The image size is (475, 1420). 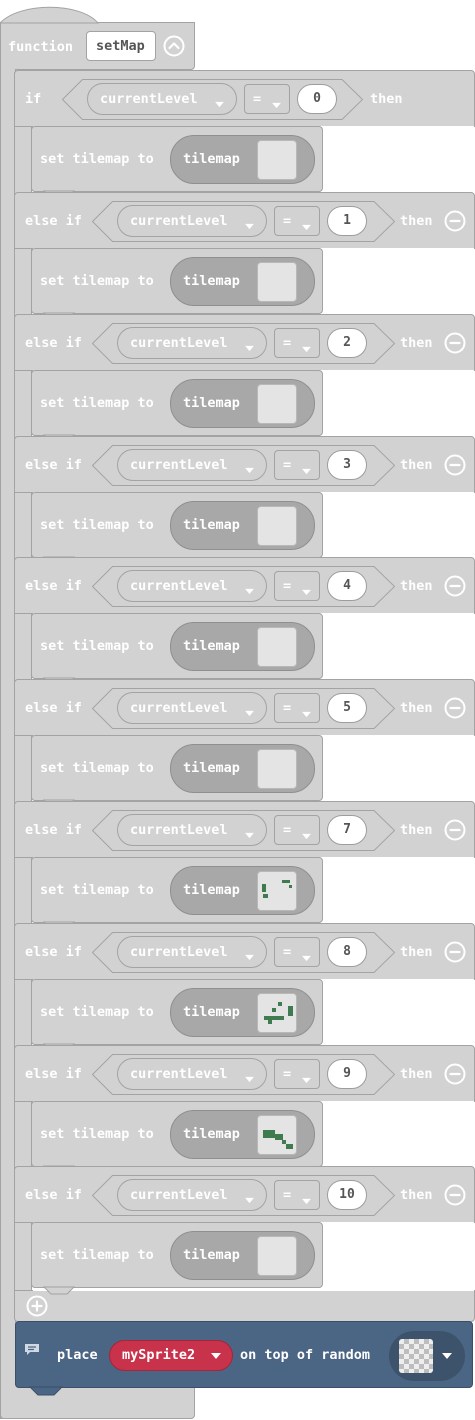 What do you see at coordinates (32, 1349) in the screenshot?
I see `comment-button` at bounding box center [32, 1349].